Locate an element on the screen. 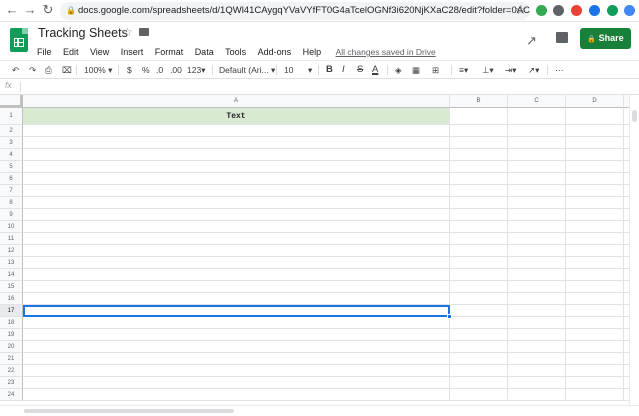 The width and height of the screenshot is (639, 416). horizontal-align-icon: ≡▾ is located at coordinates (463, 70).